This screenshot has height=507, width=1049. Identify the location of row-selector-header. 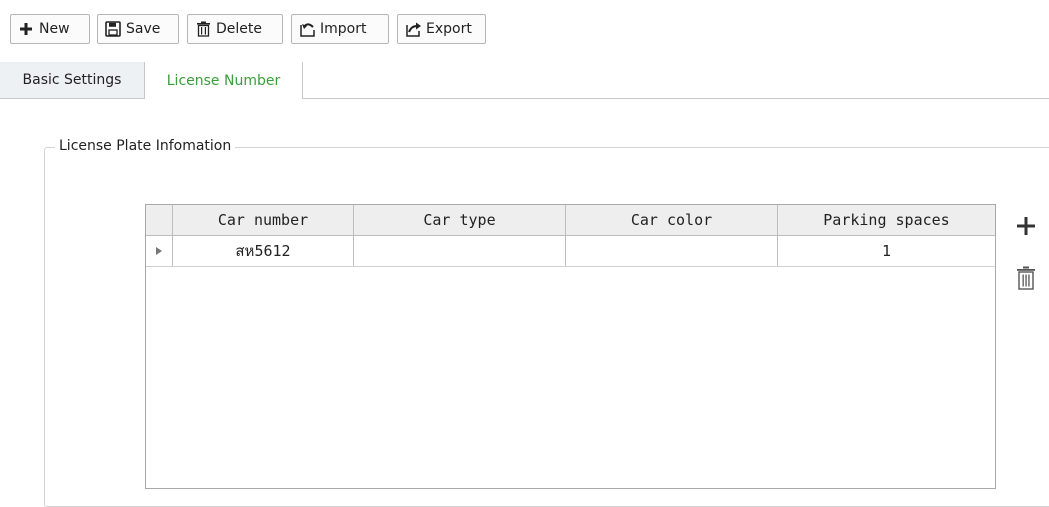
(159, 220).